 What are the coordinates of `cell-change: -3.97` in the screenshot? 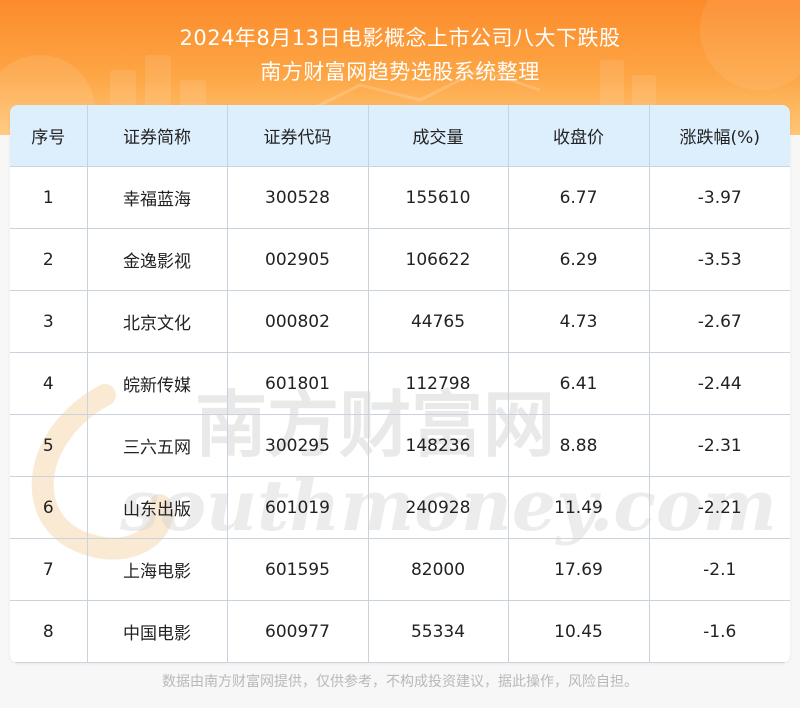 It's located at (719, 197).